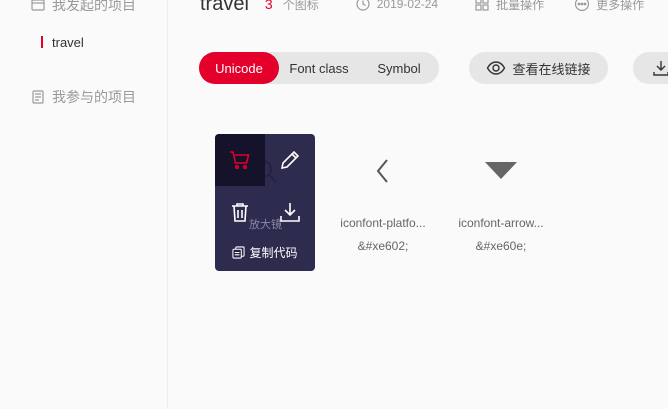  I want to click on icon-hover-overlay: 放大镜 复制代码, so click(265, 202).